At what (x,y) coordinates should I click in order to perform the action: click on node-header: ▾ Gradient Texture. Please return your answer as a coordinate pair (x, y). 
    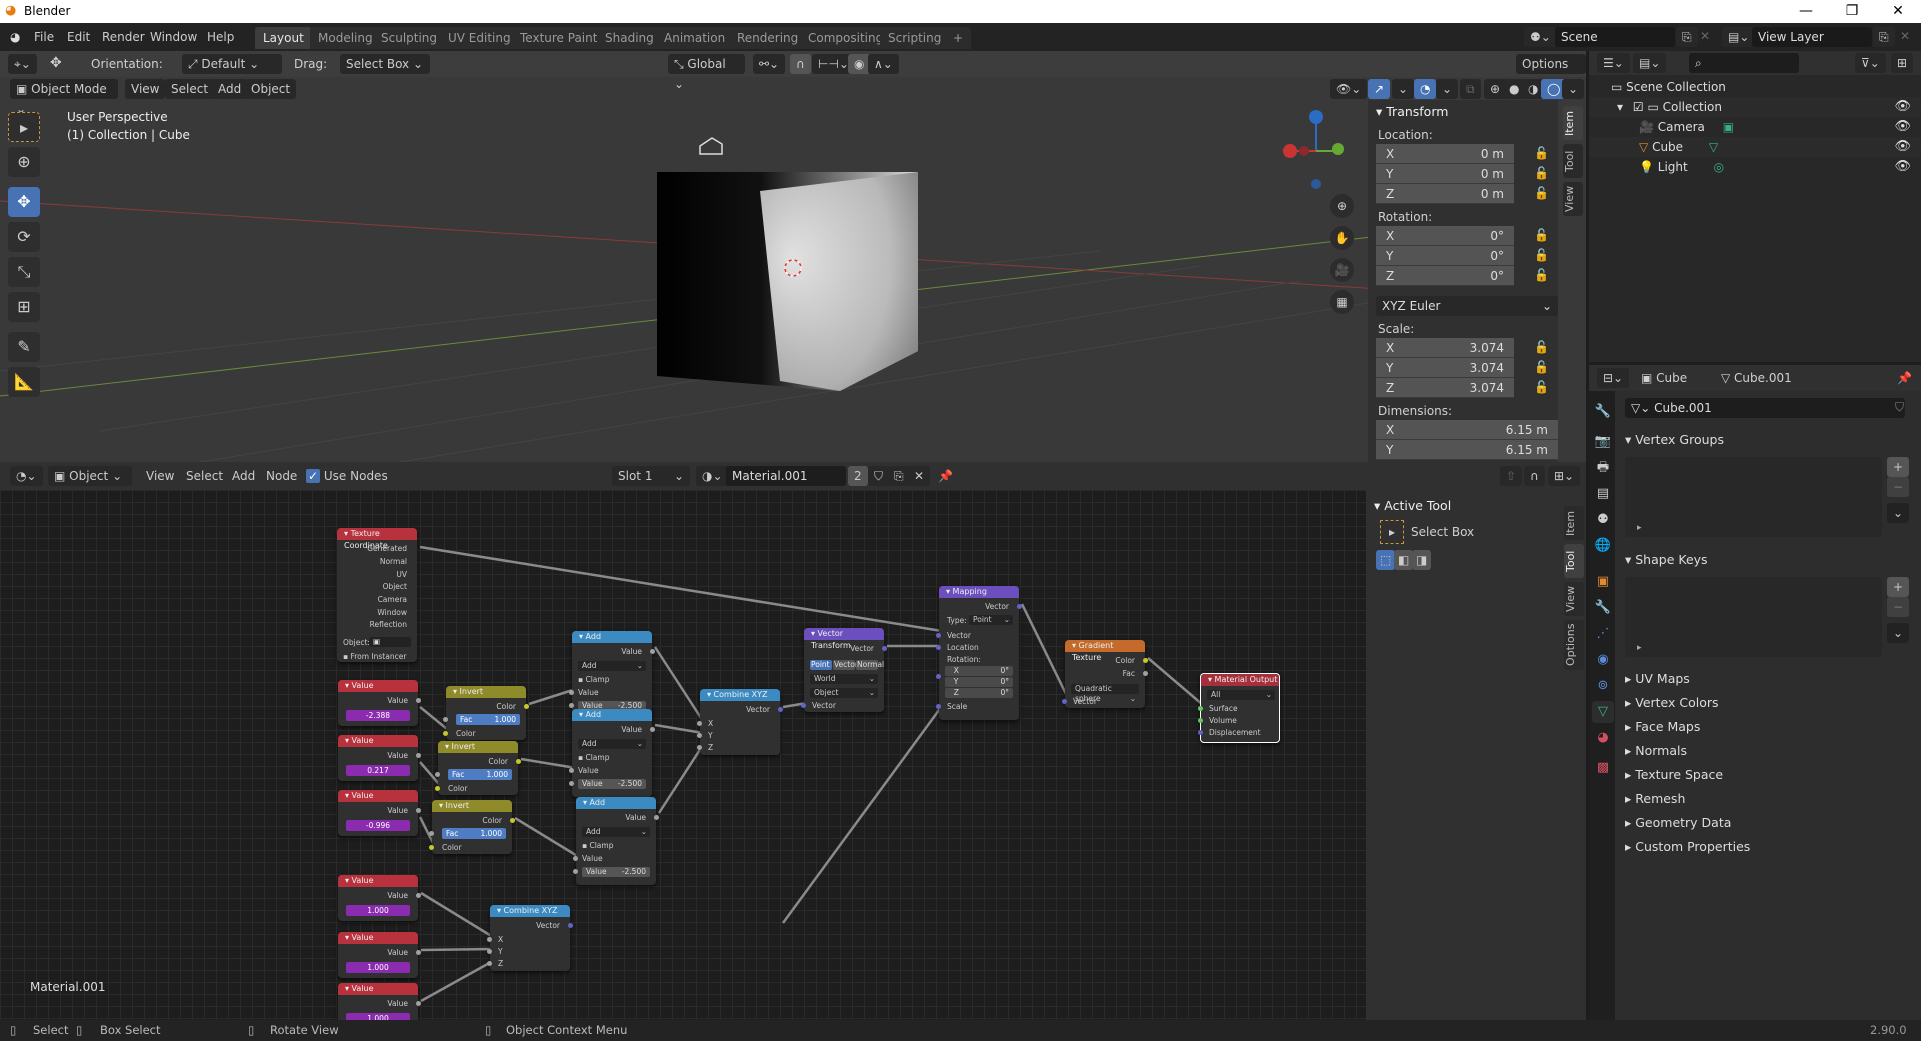
    Looking at the image, I should click on (1105, 651).